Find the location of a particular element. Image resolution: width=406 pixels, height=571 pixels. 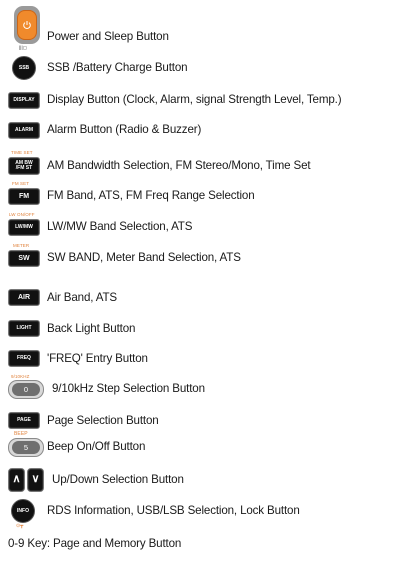

alarm-key: ALARM is located at coordinates (24, 130).